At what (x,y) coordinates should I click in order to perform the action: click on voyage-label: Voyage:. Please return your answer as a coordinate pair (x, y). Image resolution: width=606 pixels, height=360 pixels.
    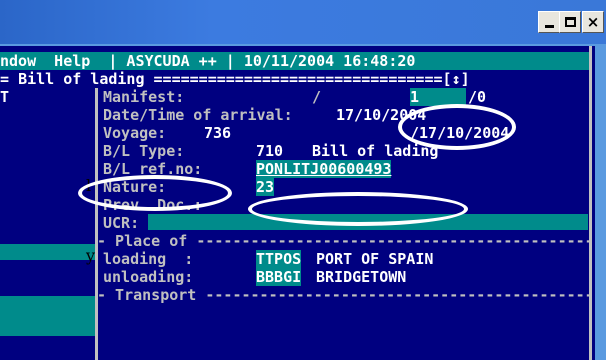
    Looking at the image, I should click on (135, 133).